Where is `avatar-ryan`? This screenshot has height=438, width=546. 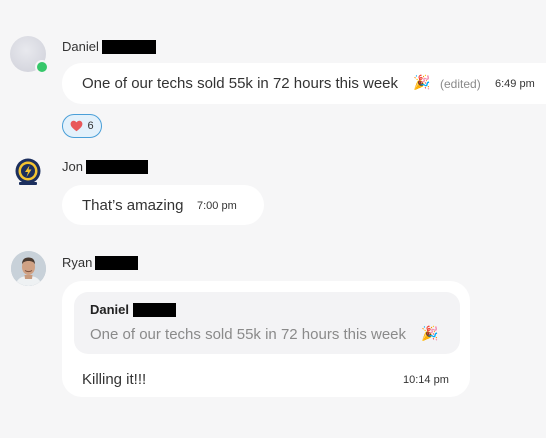
avatar-ryan is located at coordinates (28, 268).